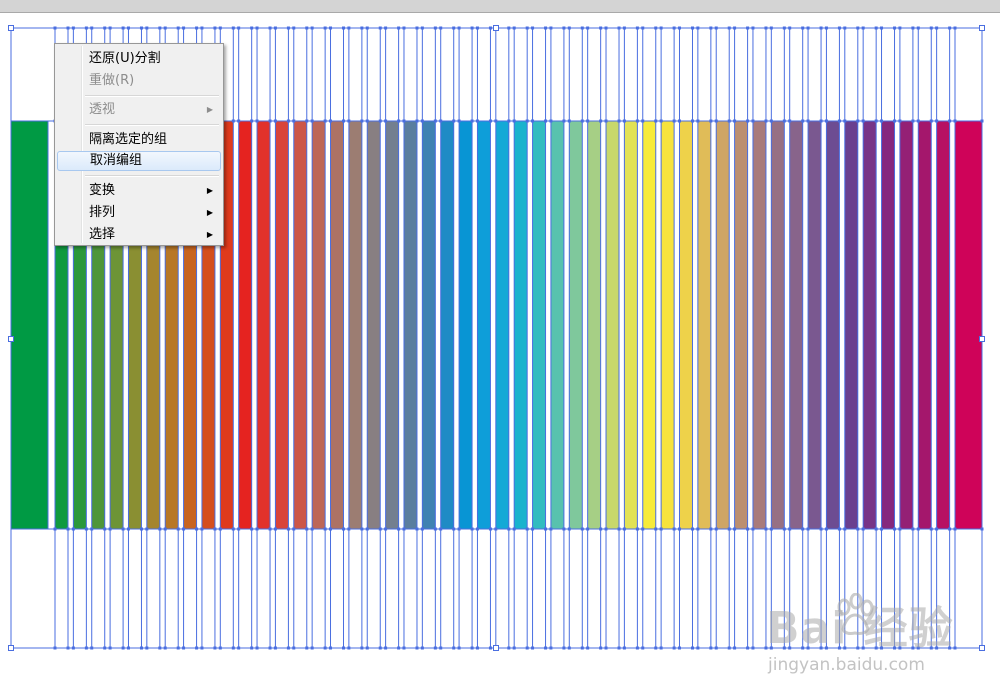 The image size is (1000, 700). I want to click on menu-item-arrange: 排列 ▶, so click(139, 213).